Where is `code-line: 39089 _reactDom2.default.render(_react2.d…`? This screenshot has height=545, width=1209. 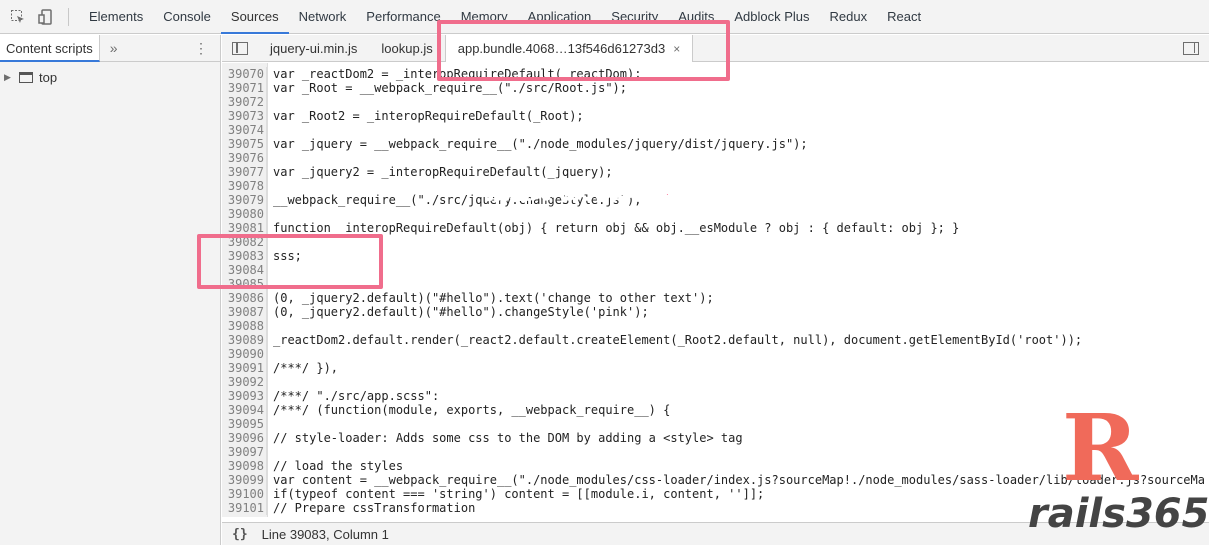
code-line: 39089 _reactDom2.default.render(_react2.d… is located at coordinates (715, 340).